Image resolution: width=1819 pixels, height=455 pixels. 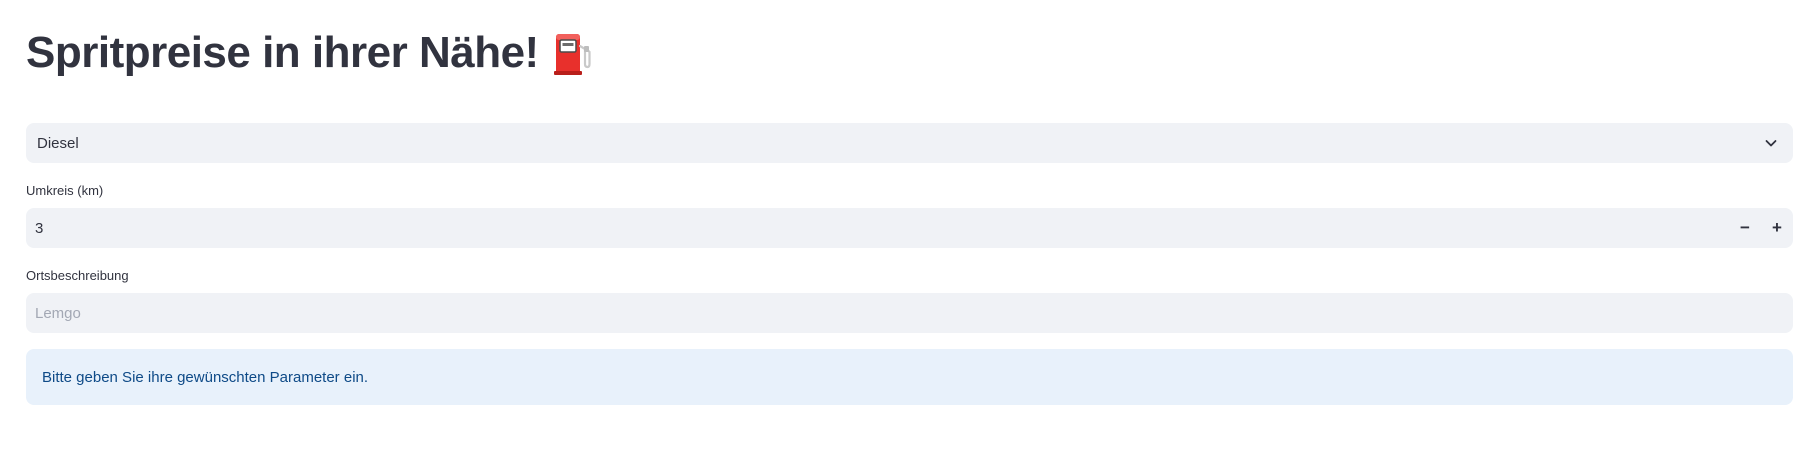 What do you see at coordinates (909, 143) in the screenshot?
I see `fuel-type-select: Diesel` at bounding box center [909, 143].